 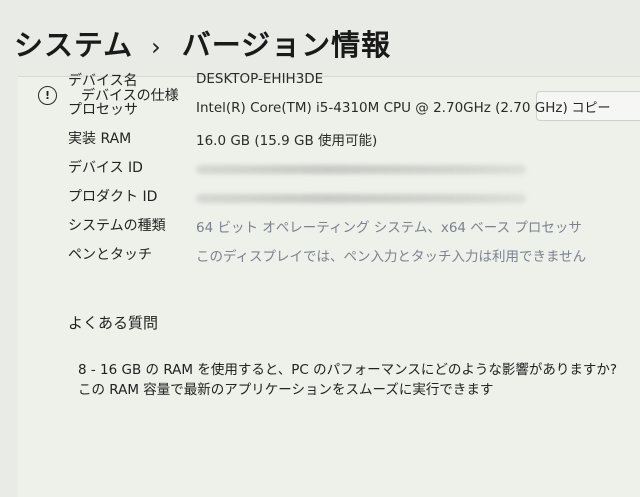 What do you see at coordinates (389, 228) in the screenshot?
I see `spec-value: 64 ビット オペレーティング システム、x64 ベース プロセッサ` at bounding box center [389, 228].